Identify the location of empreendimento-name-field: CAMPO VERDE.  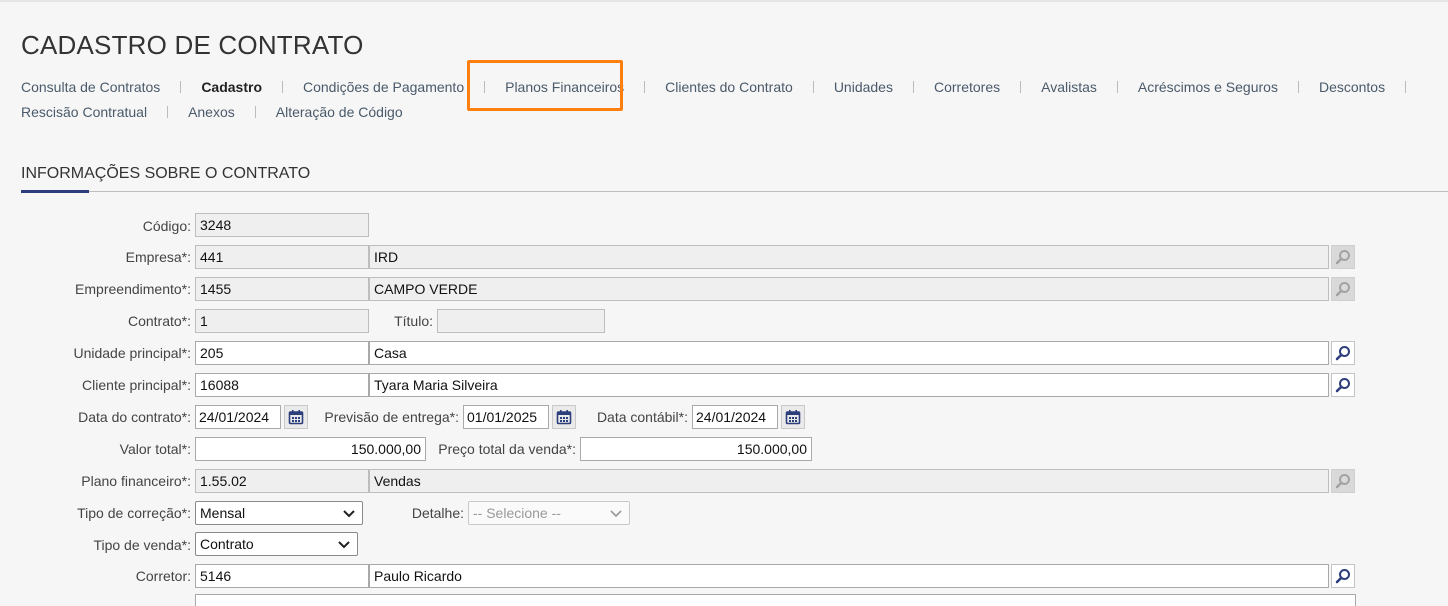
(849, 289).